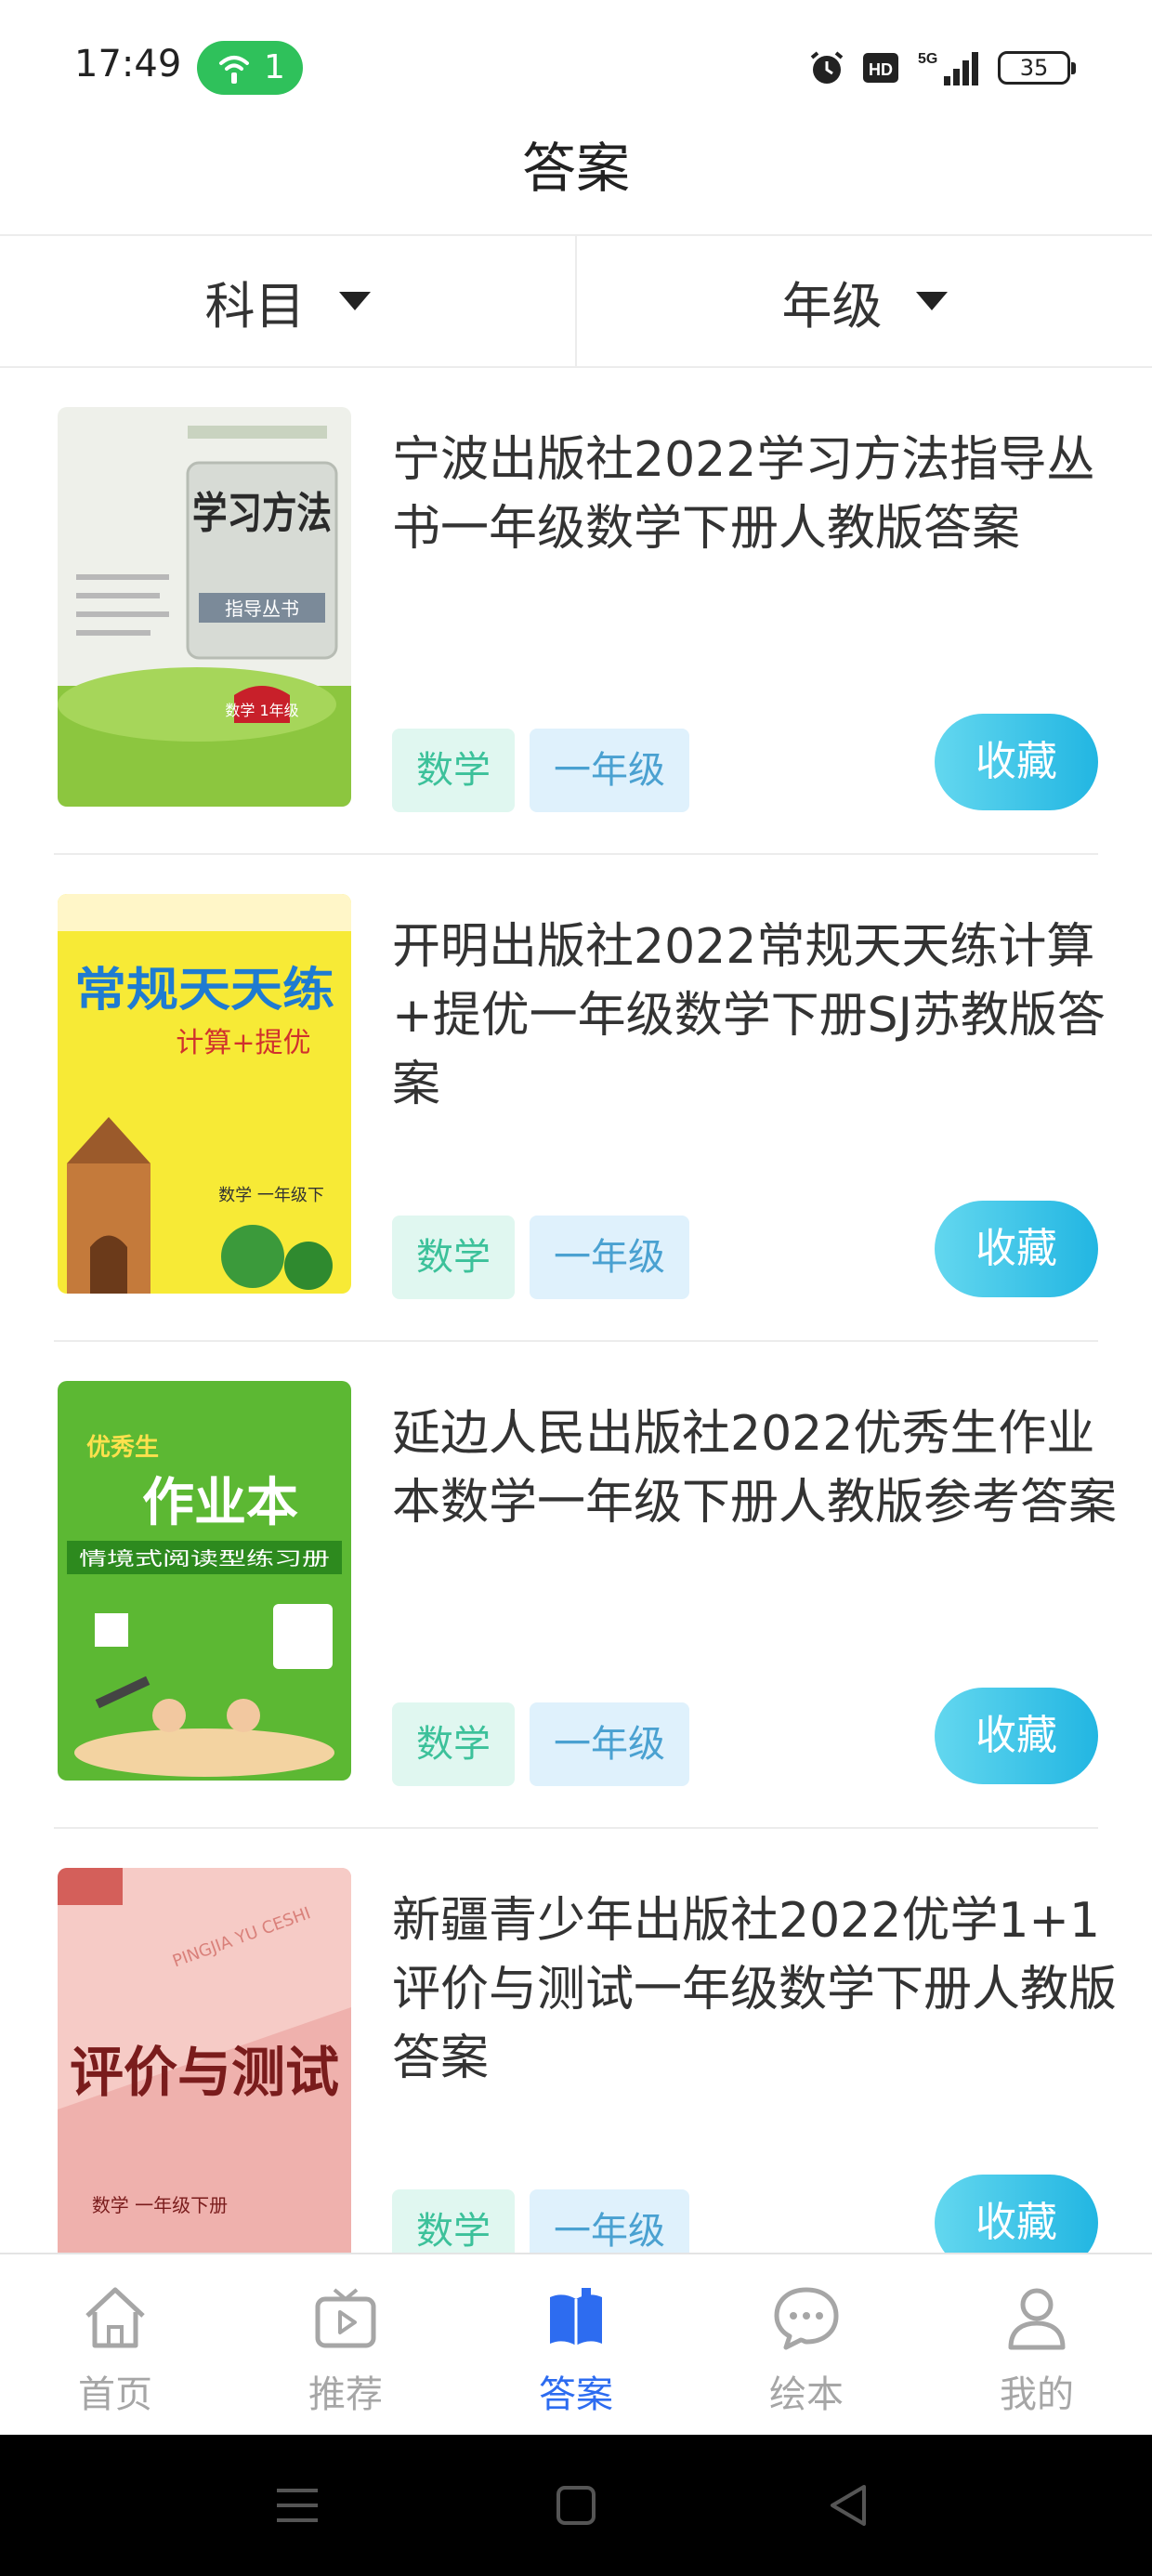  I want to click on signal-5g-icon: 5G, so click(948, 68).